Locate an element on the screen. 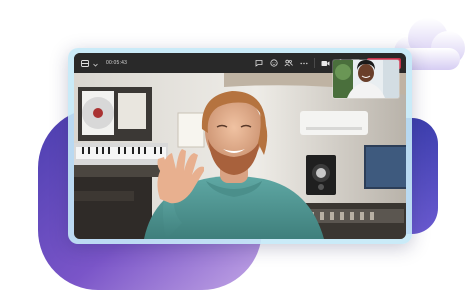 The image size is (472, 304). participants-icon is located at coordinates (288, 63).